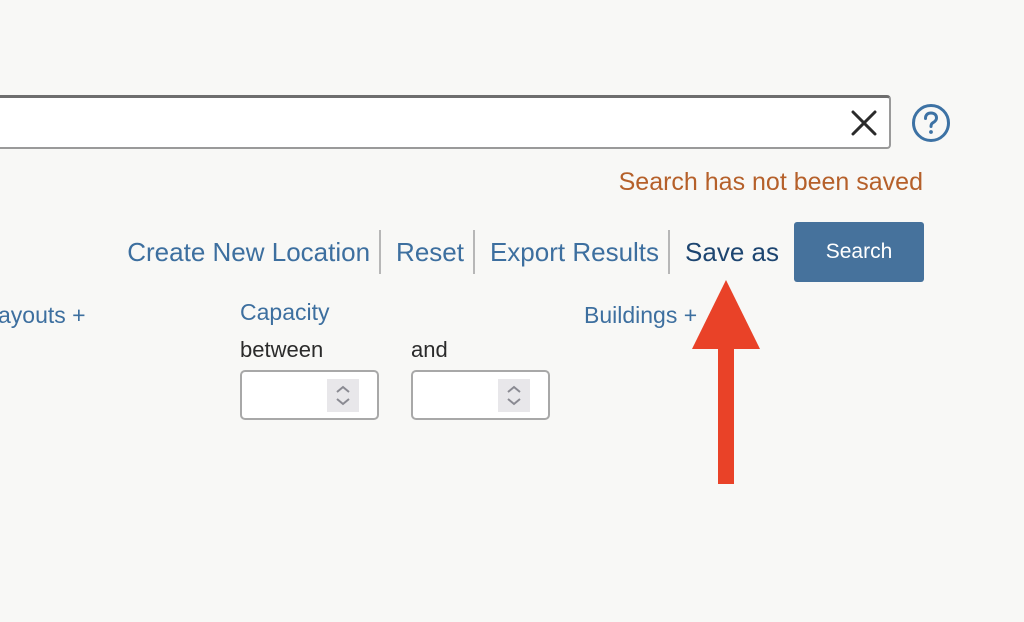 This screenshot has height=622, width=1024. I want to click on layouts-filter-toggle: ayouts +, so click(43, 315).